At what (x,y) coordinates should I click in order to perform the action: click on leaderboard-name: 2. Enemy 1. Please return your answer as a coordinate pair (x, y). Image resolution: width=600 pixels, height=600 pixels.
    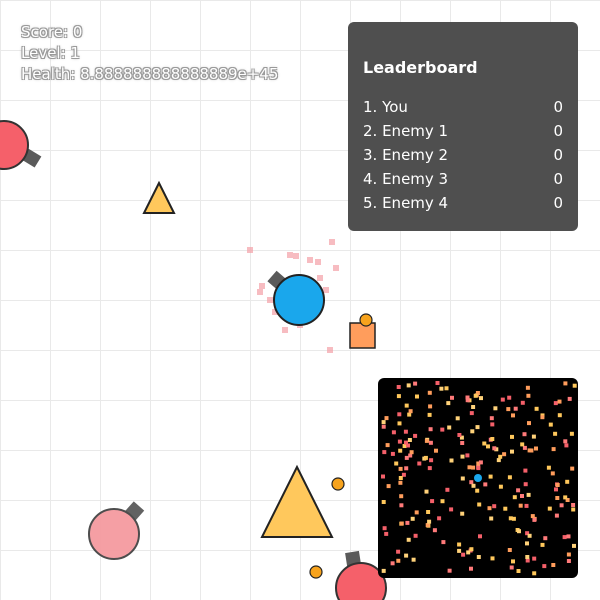
    Looking at the image, I should click on (406, 131).